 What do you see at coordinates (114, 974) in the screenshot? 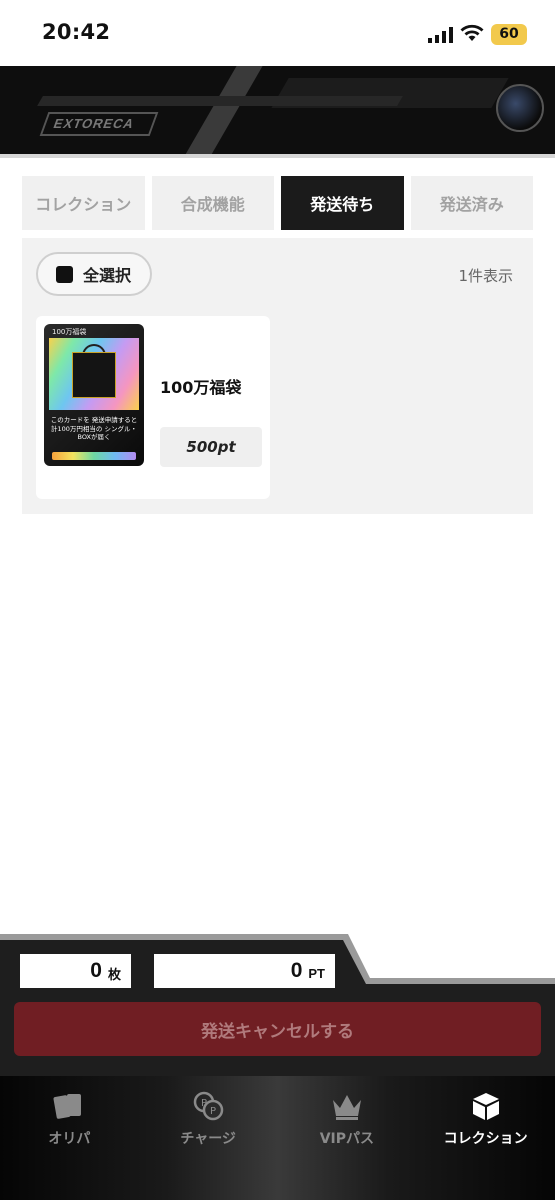
I see `selected-count-unit: 枚` at bounding box center [114, 974].